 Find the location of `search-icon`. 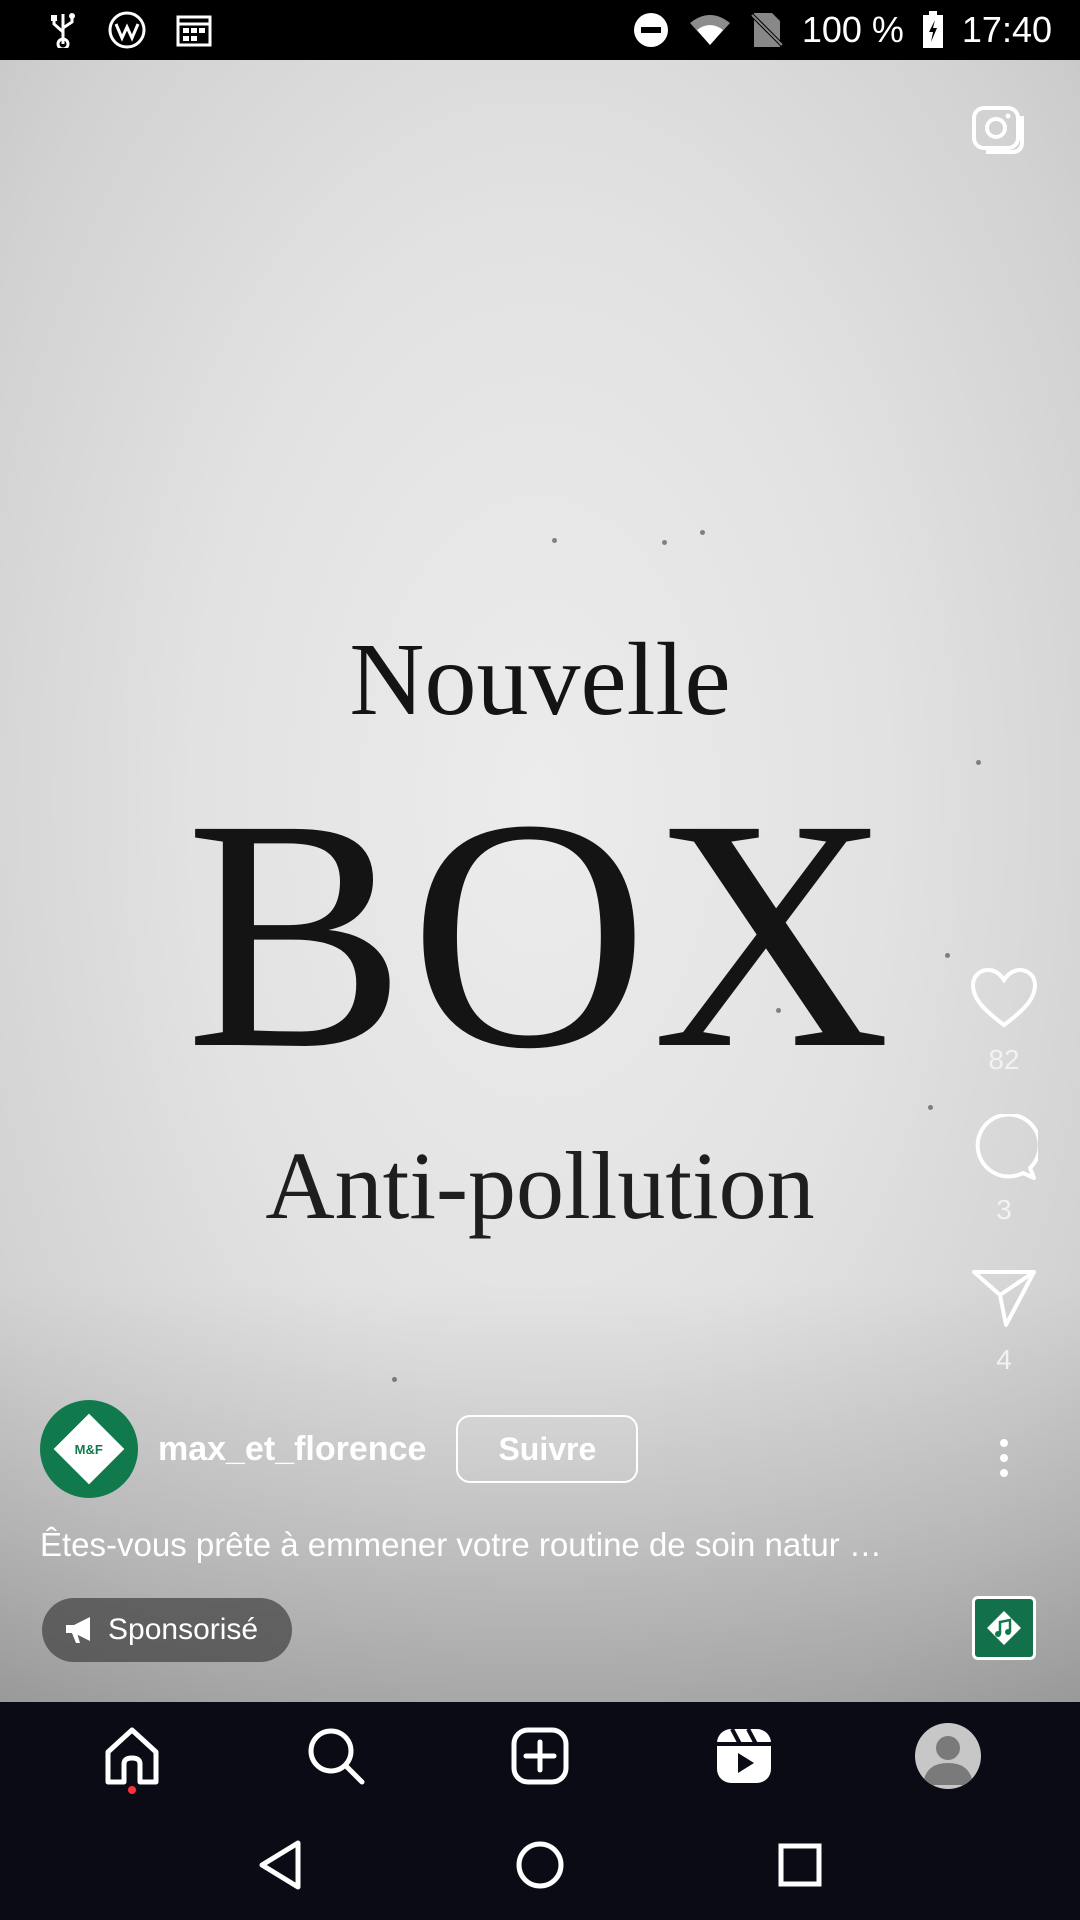

search-icon is located at coordinates (336, 1756).